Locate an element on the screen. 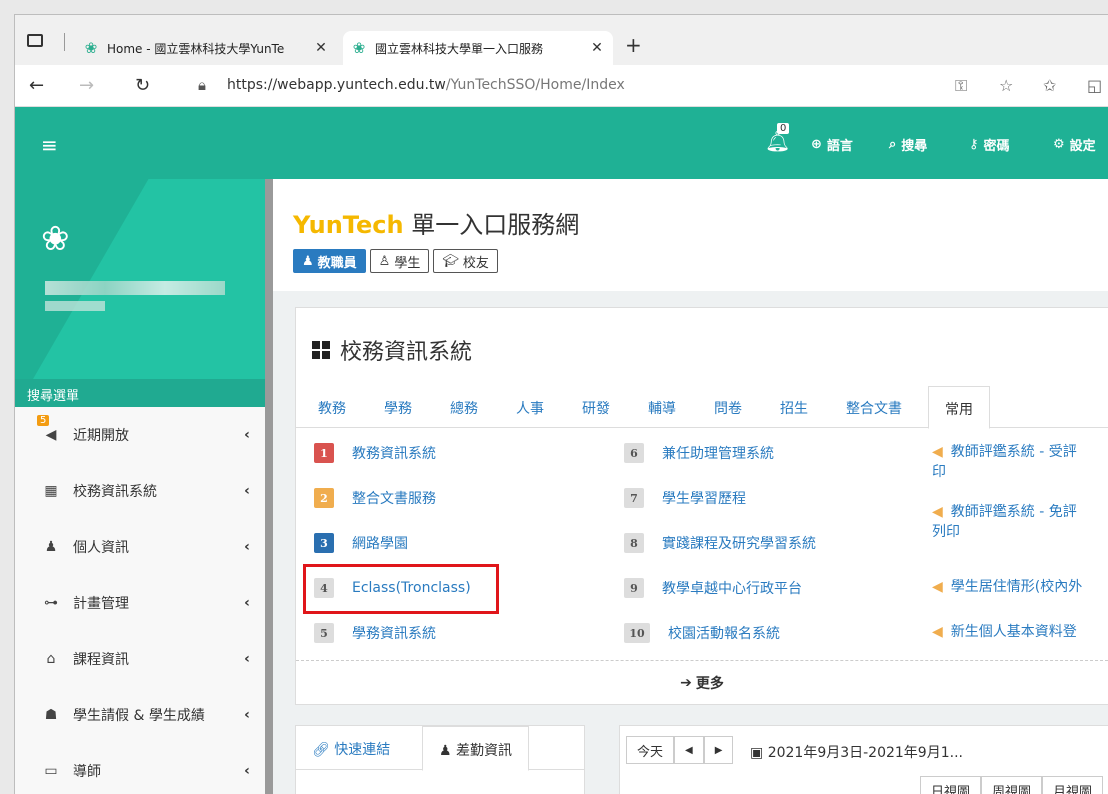 This screenshot has height=794, width=1108. list-item: 9 教學卓越中心行政平台 is located at coordinates (713, 588).